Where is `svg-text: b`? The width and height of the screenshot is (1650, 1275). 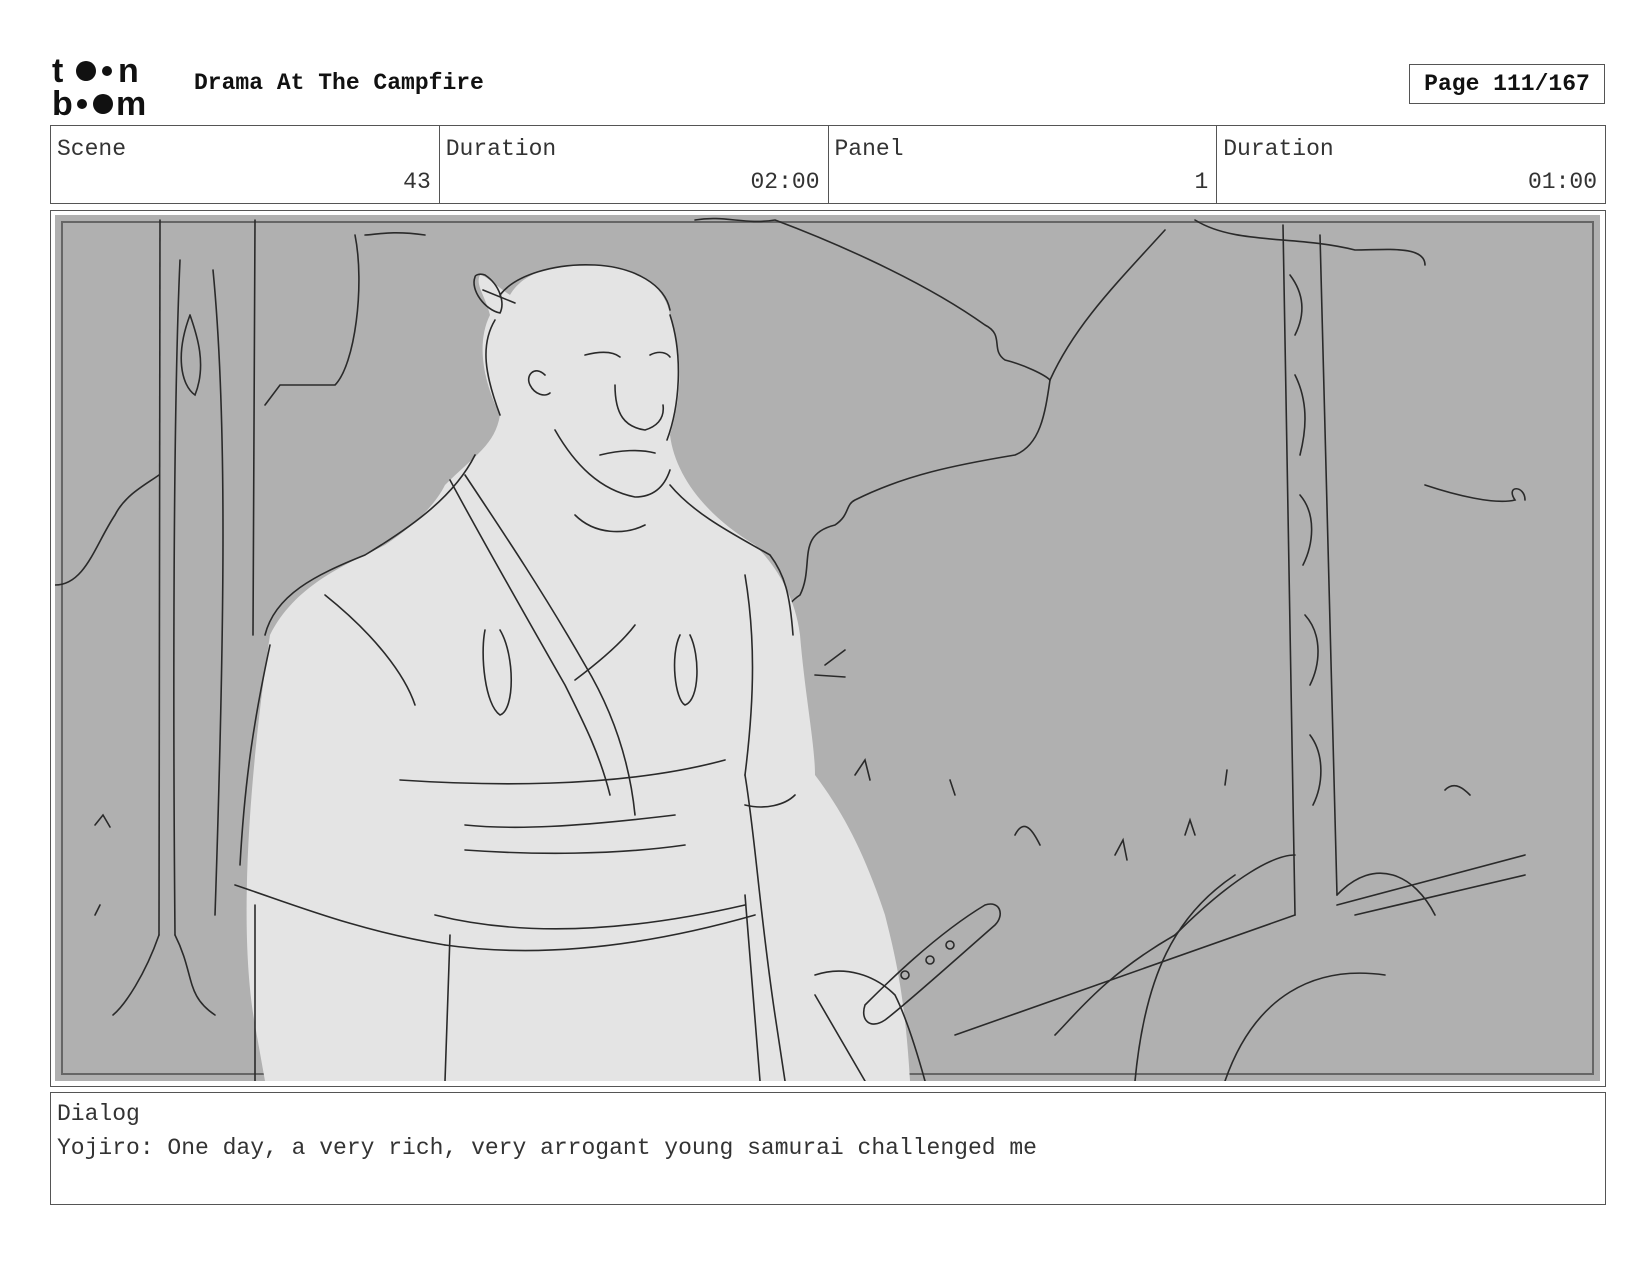 svg-text: b is located at coordinates (62, 101).